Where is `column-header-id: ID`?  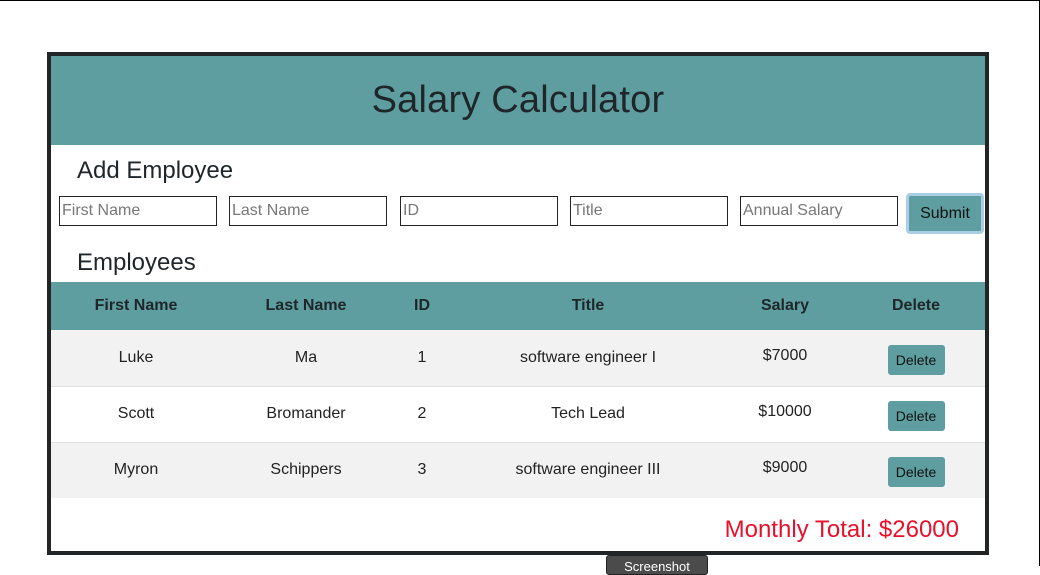 column-header-id: ID is located at coordinates (422, 305).